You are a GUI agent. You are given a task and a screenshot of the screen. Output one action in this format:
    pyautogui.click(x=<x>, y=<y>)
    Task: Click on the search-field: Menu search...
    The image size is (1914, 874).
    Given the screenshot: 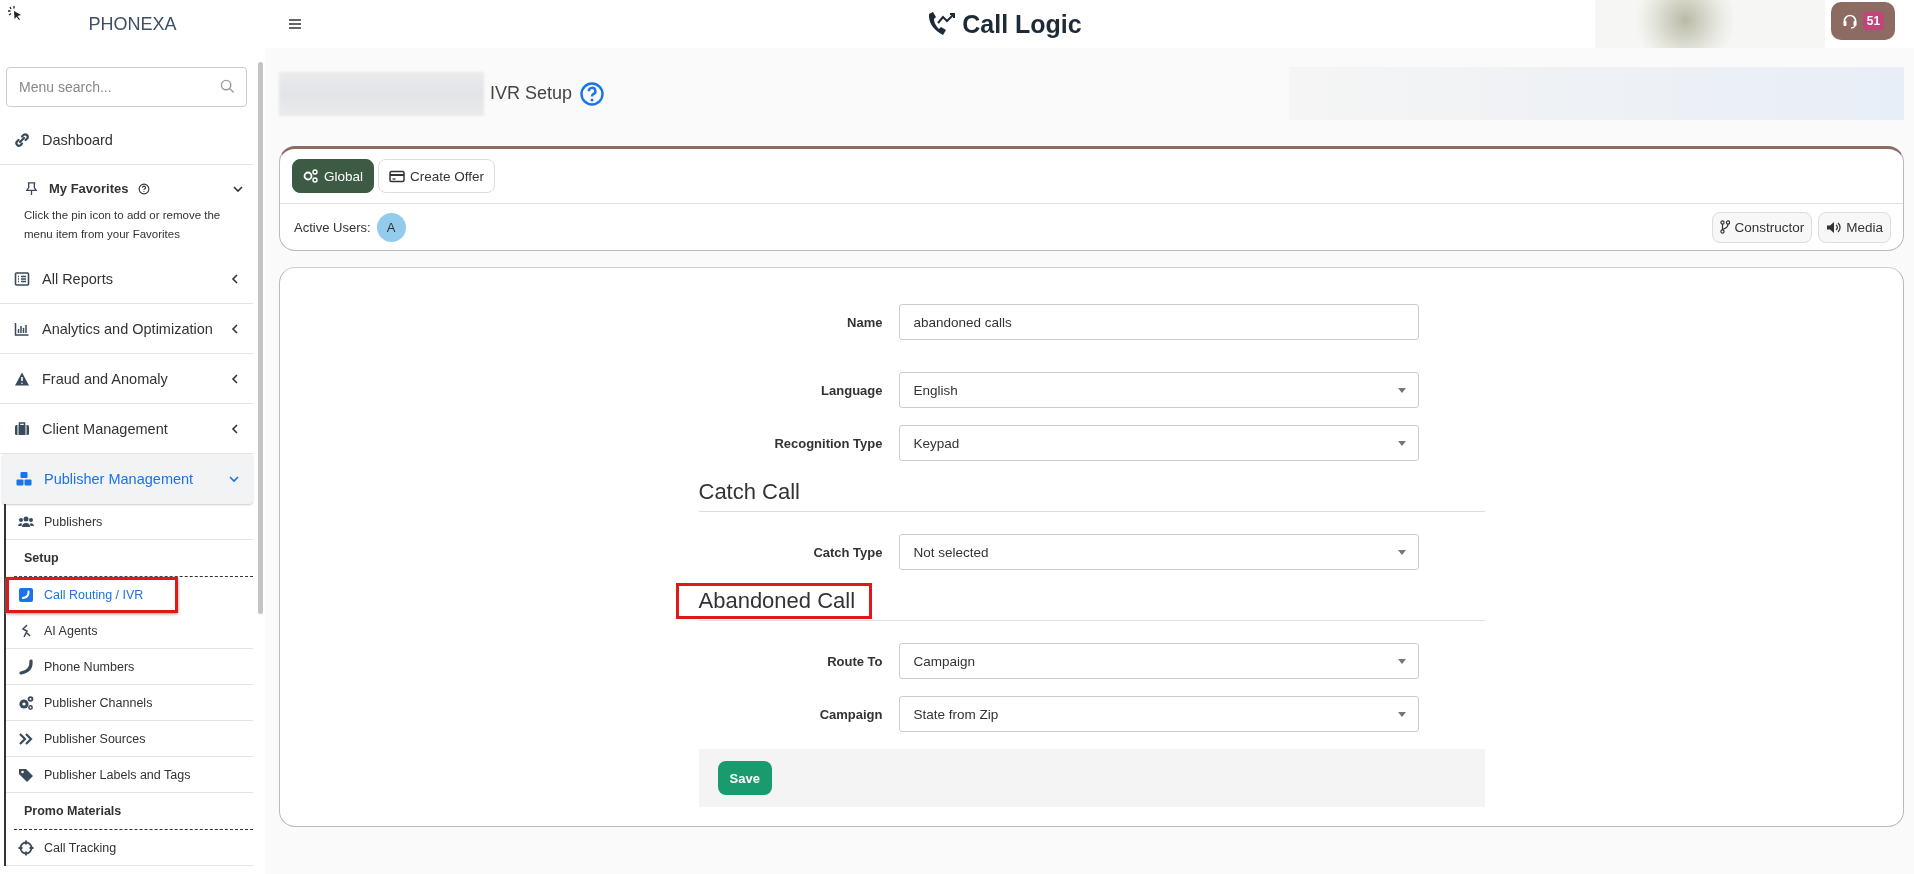 What is the action you would take?
    pyautogui.click(x=126, y=87)
    